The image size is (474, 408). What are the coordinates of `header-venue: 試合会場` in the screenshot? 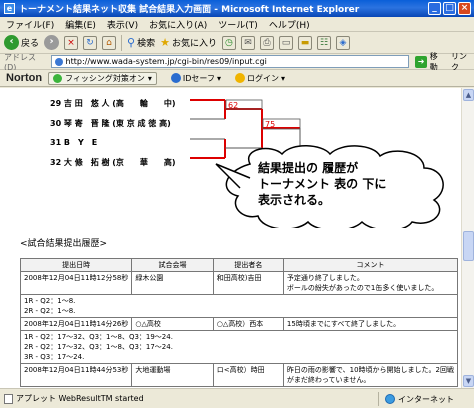 It's located at (172, 265).